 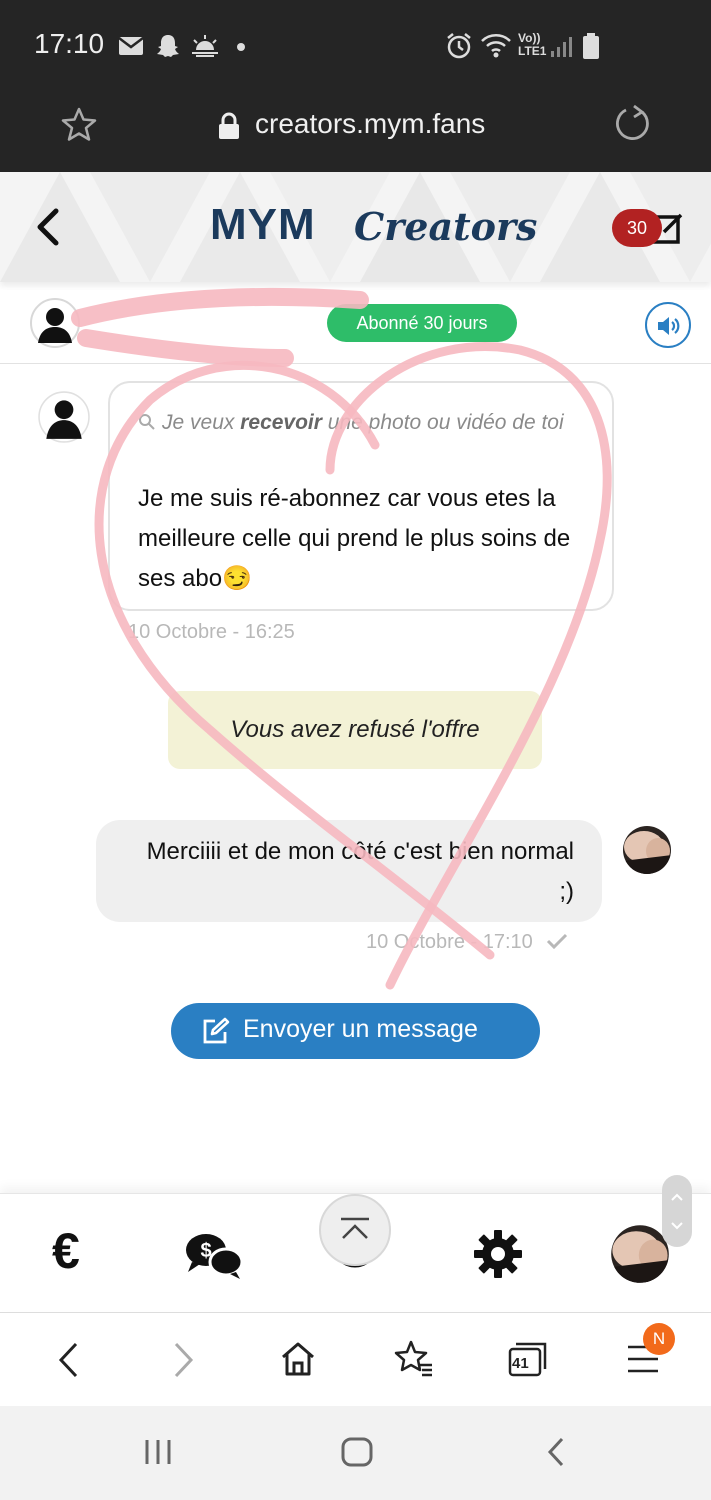 I want to click on snapchat-icon, so click(x=168, y=46).